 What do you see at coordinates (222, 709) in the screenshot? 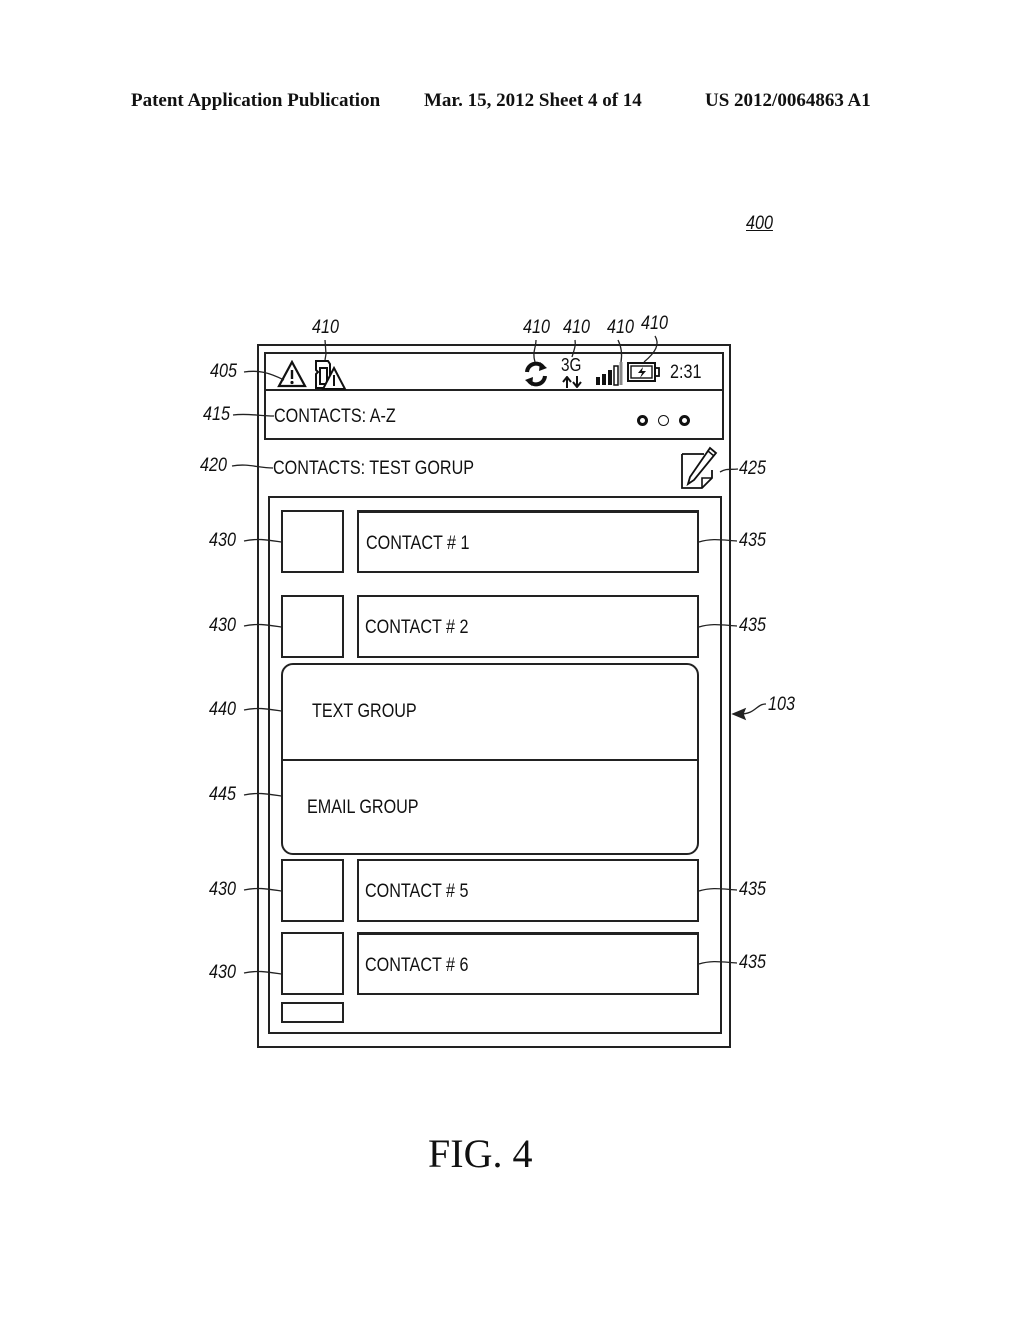
I see `ref-440: 440` at bounding box center [222, 709].